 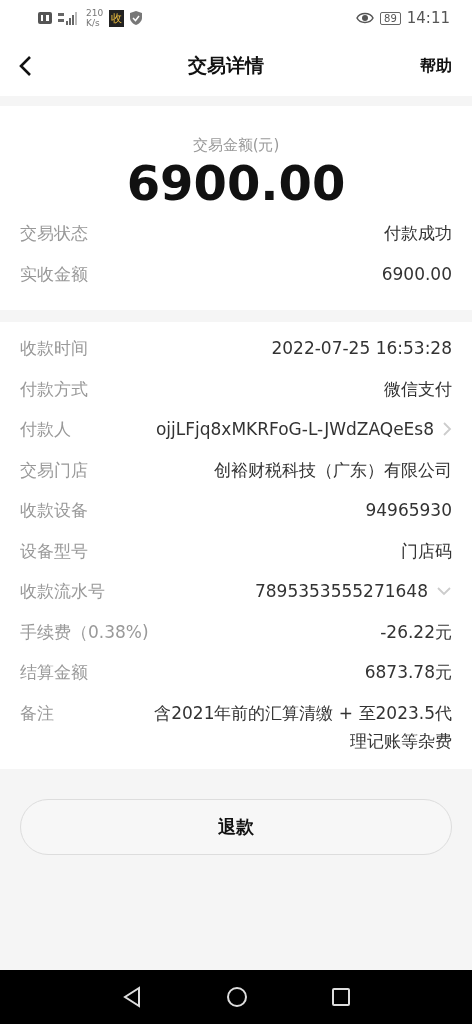 What do you see at coordinates (416, 632) in the screenshot?
I see `field-value: -26.22元` at bounding box center [416, 632].